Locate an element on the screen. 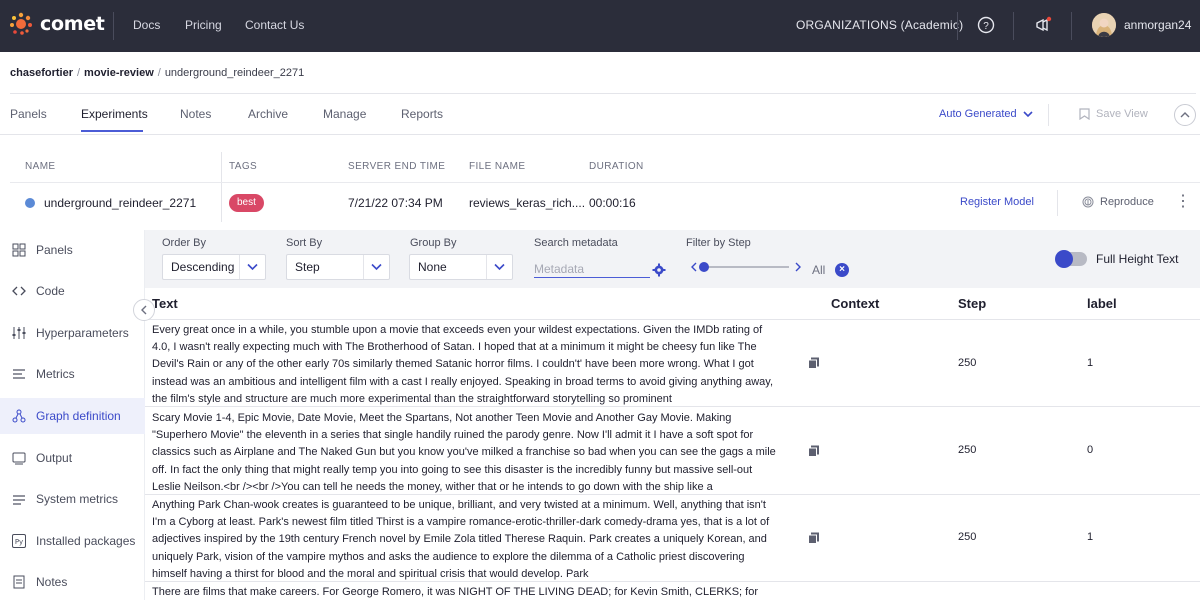 The image size is (1200, 600). search-metadata-label: Search metadata is located at coordinates (576, 243).